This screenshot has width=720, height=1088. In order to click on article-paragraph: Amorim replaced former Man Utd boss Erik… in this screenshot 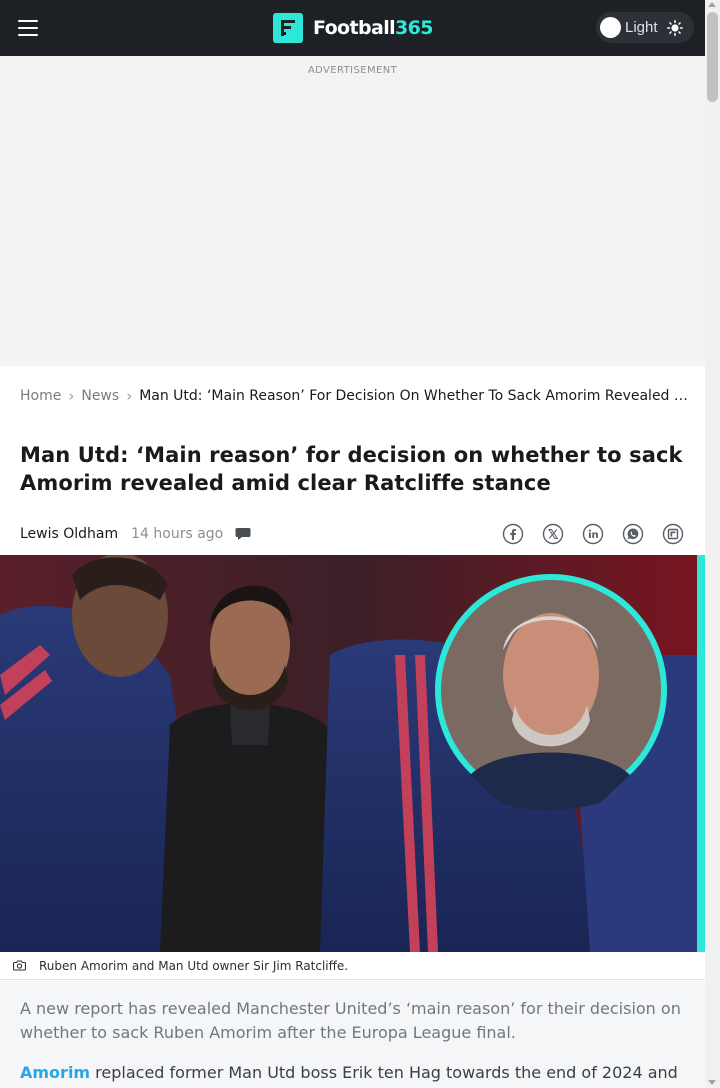, I will do `click(360, 1073)`.